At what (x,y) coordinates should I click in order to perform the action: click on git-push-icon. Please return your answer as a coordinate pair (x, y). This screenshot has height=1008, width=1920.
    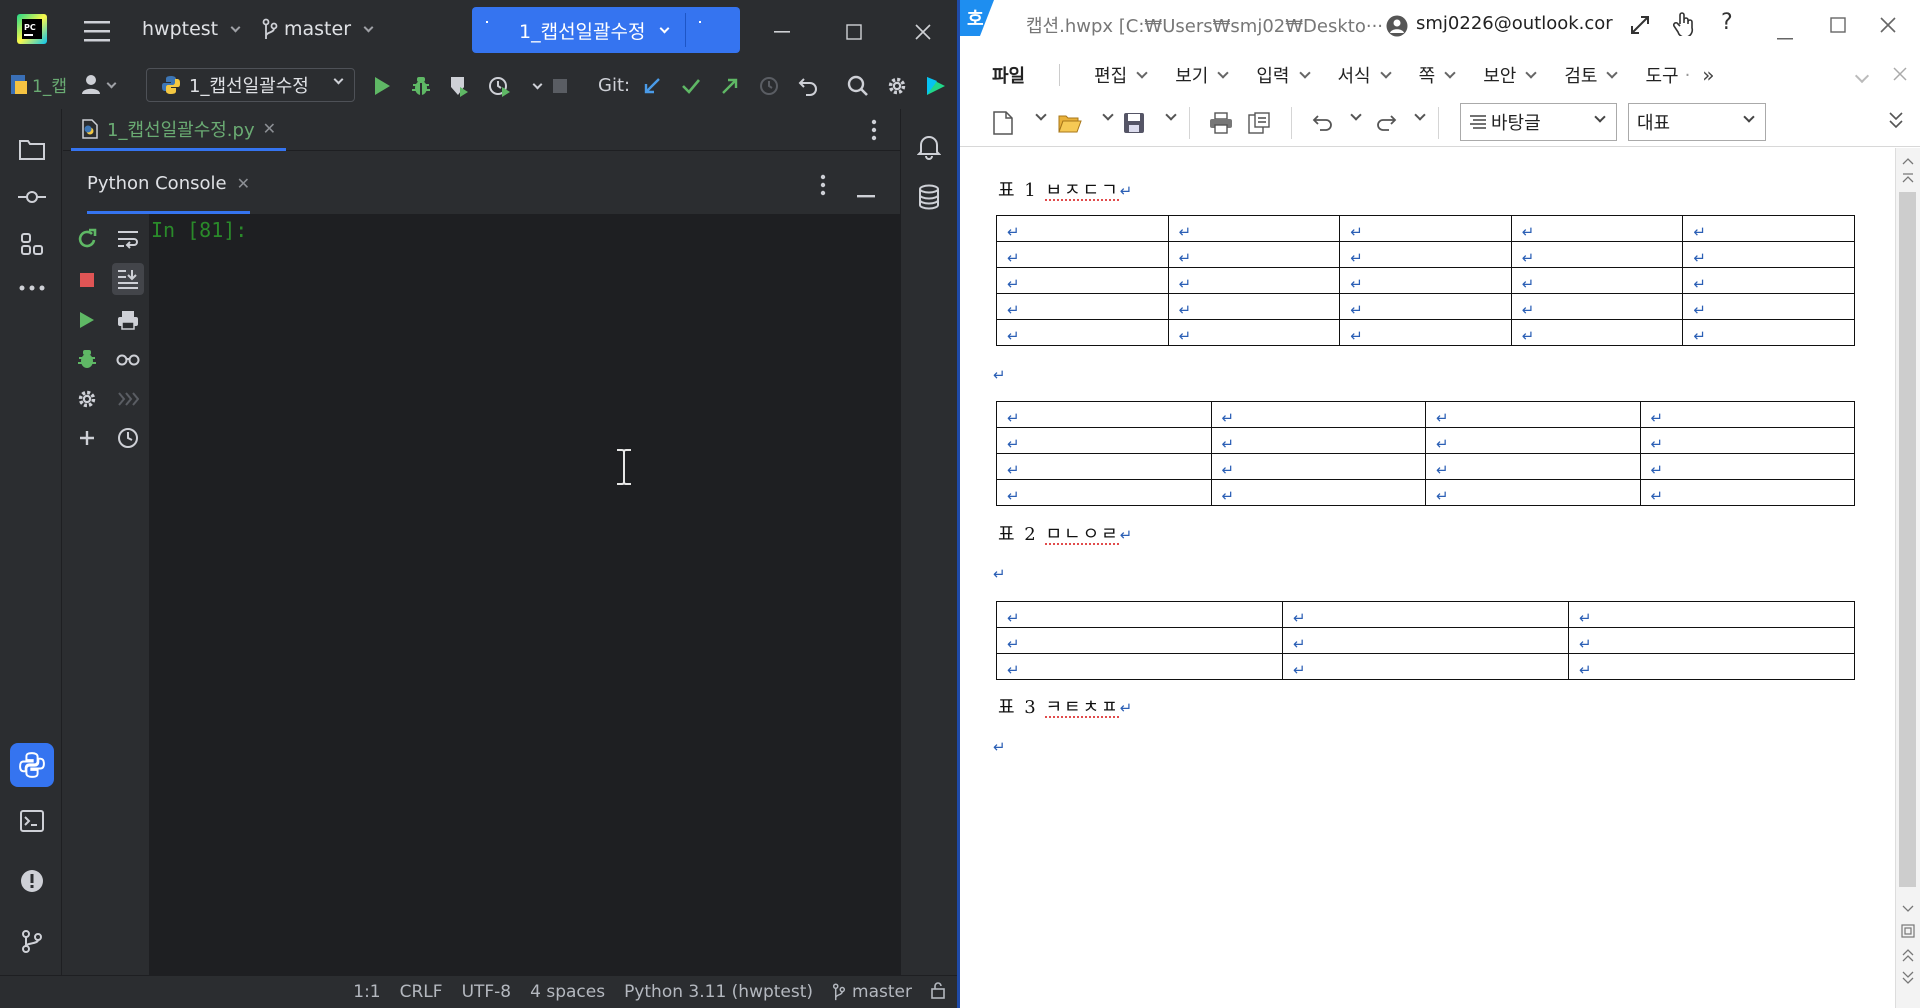
    Looking at the image, I should click on (730, 86).